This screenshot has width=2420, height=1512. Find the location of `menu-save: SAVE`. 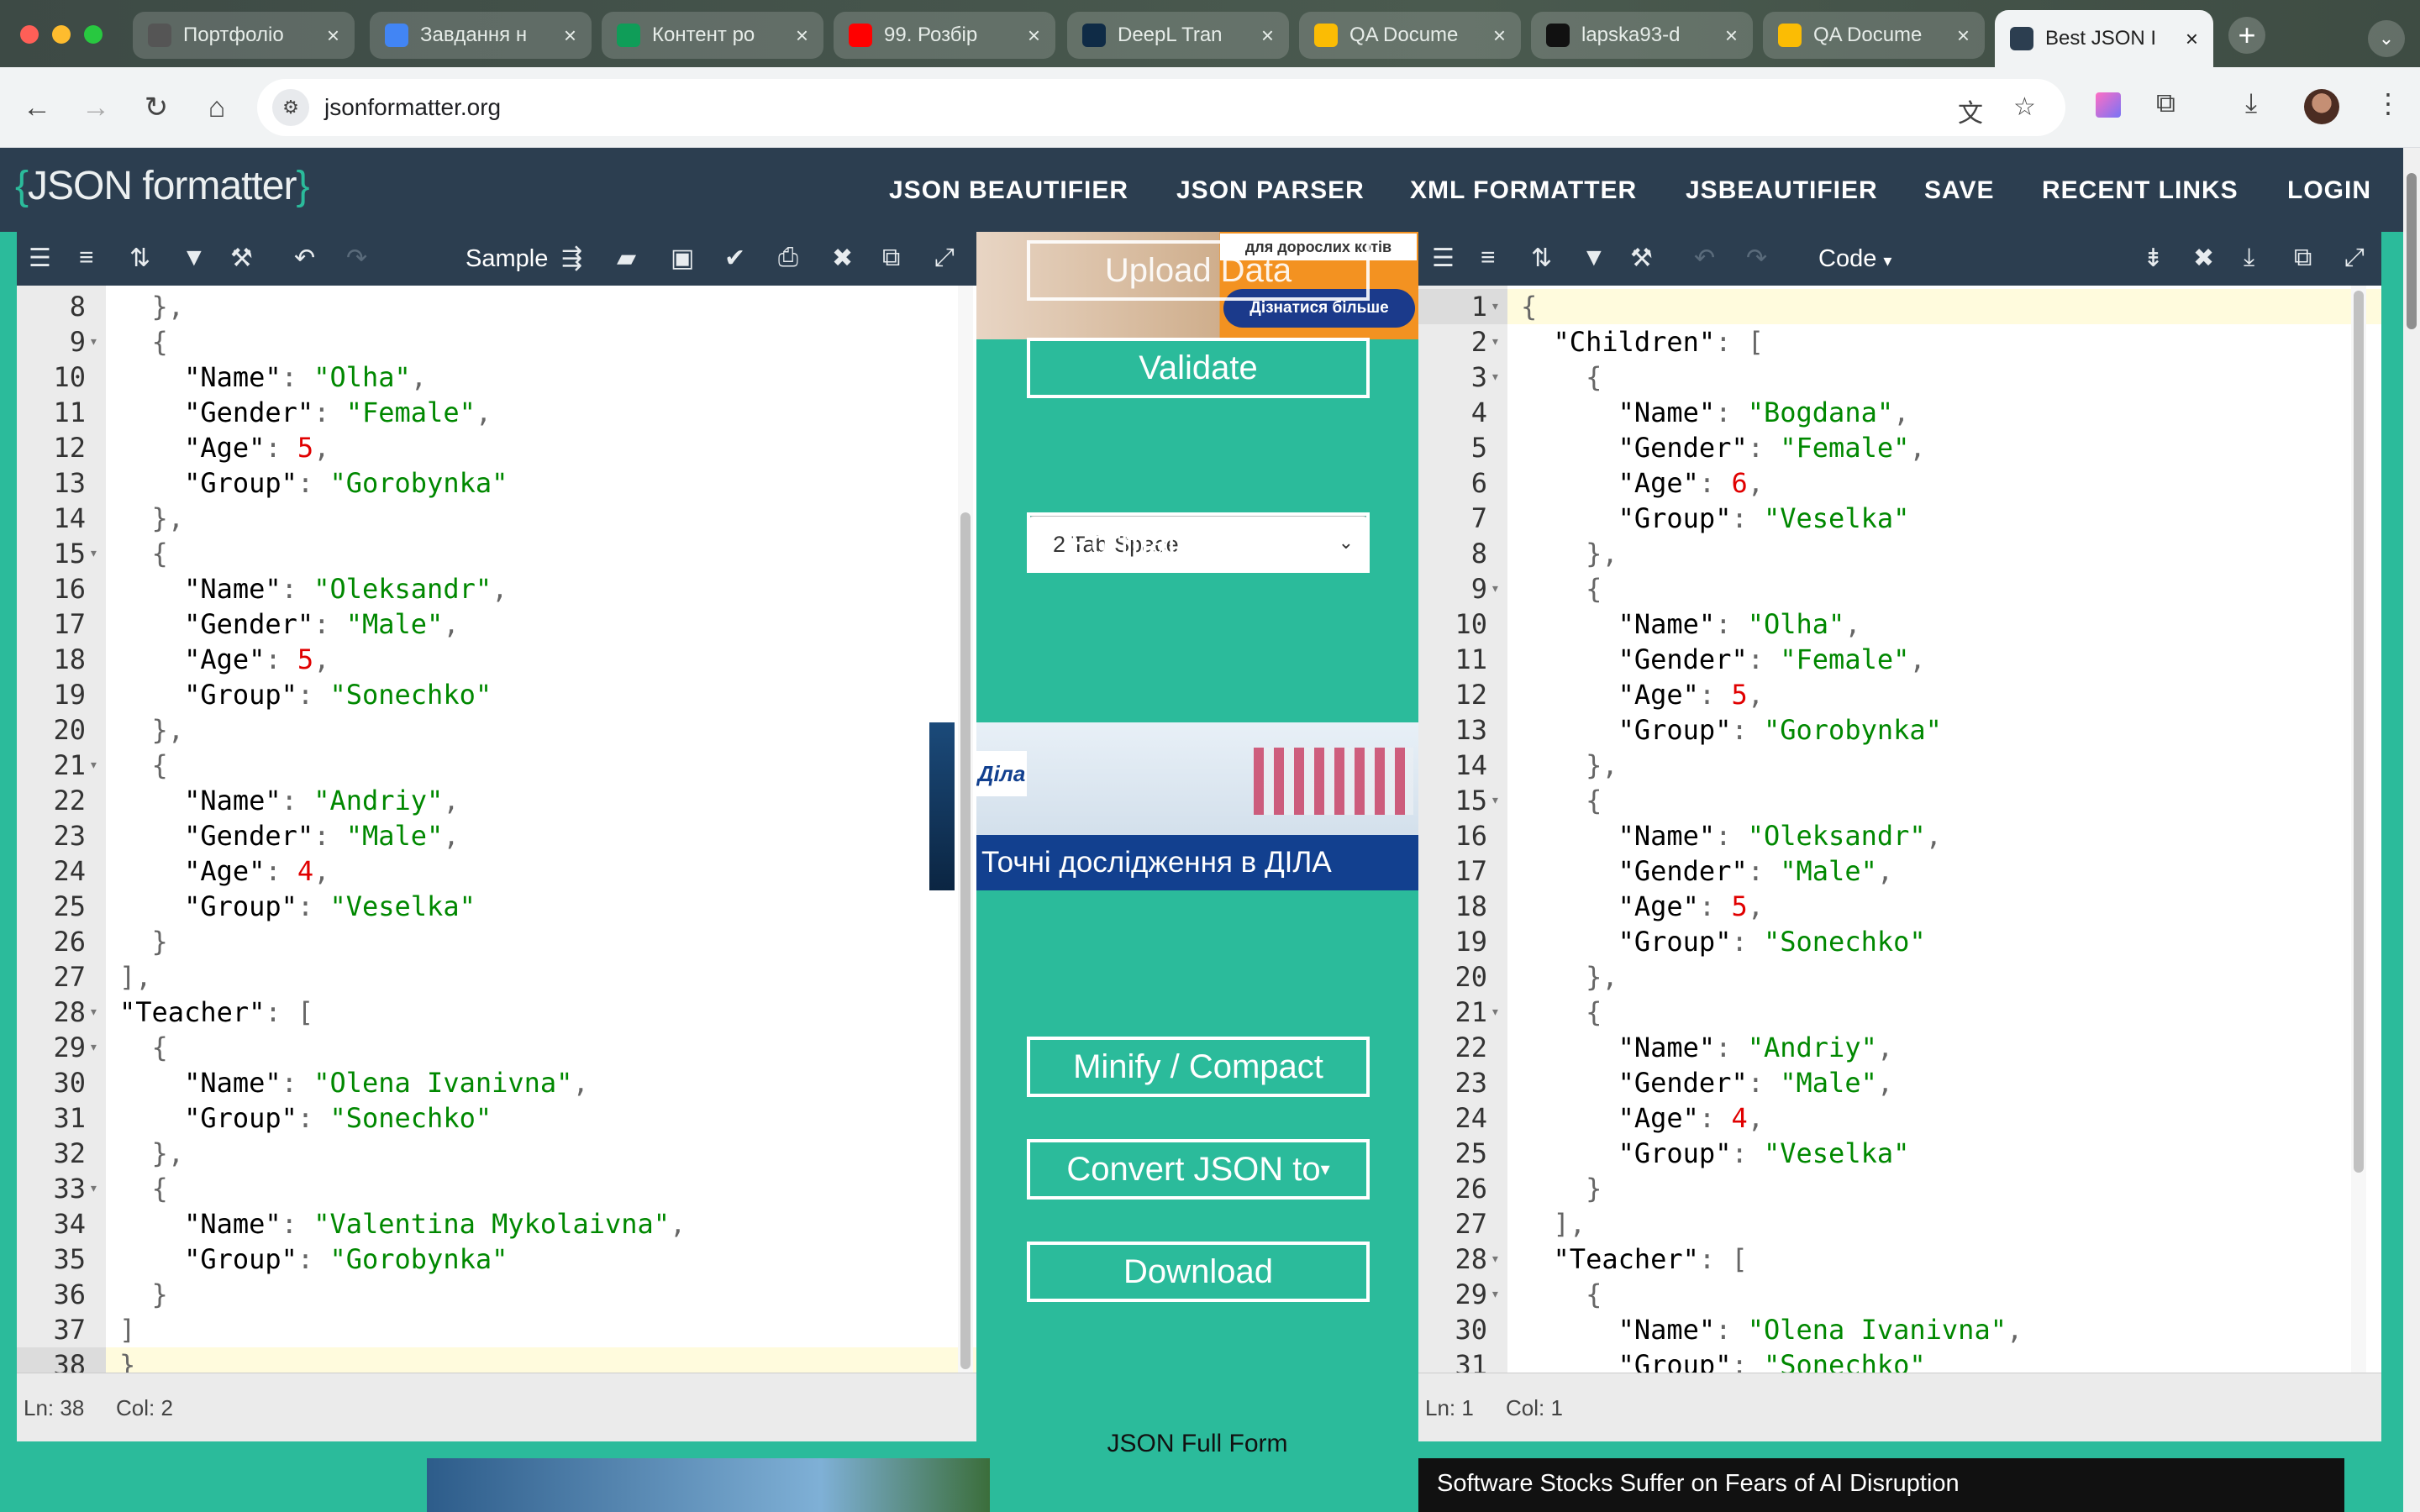

menu-save: SAVE is located at coordinates (1959, 190).